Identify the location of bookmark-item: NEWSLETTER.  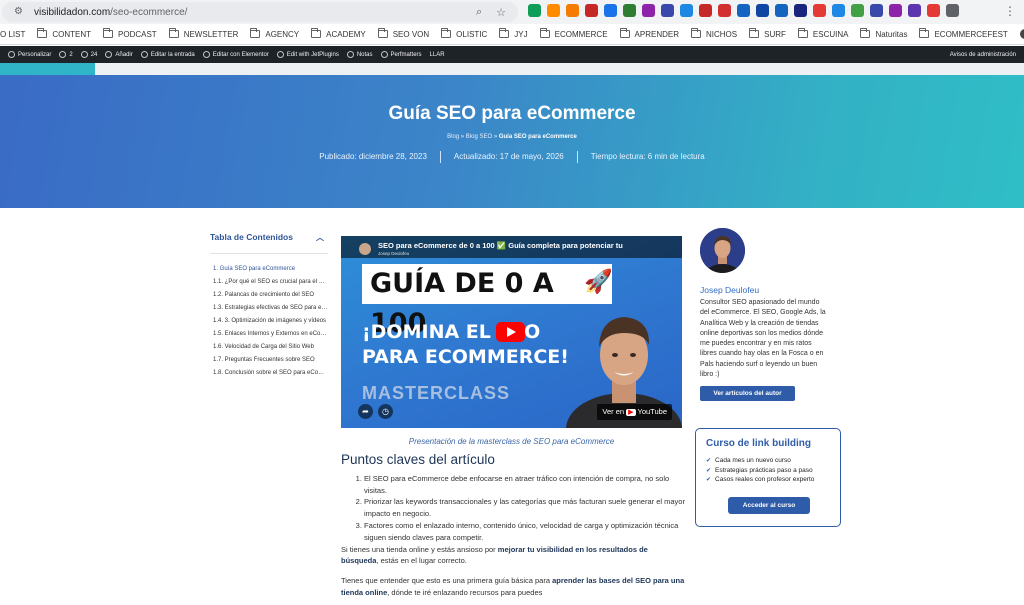
(203, 33).